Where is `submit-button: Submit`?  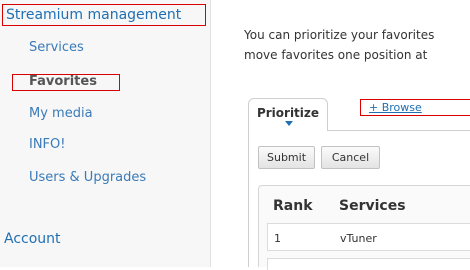
submit-button: Submit is located at coordinates (286, 157).